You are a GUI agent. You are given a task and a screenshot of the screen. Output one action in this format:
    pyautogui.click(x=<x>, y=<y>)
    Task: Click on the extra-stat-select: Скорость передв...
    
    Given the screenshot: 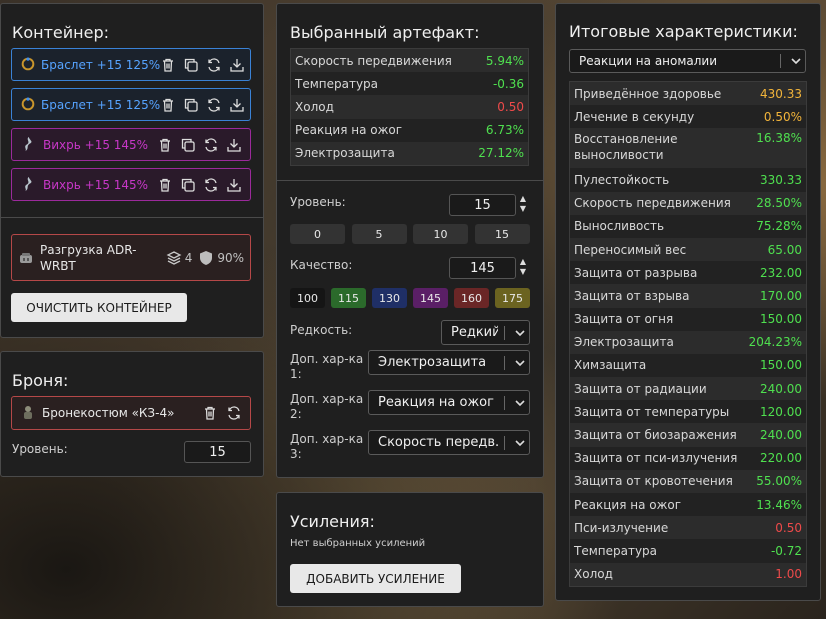 What is the action you would take?
    pyautogui.click(x=449, y=442)
    